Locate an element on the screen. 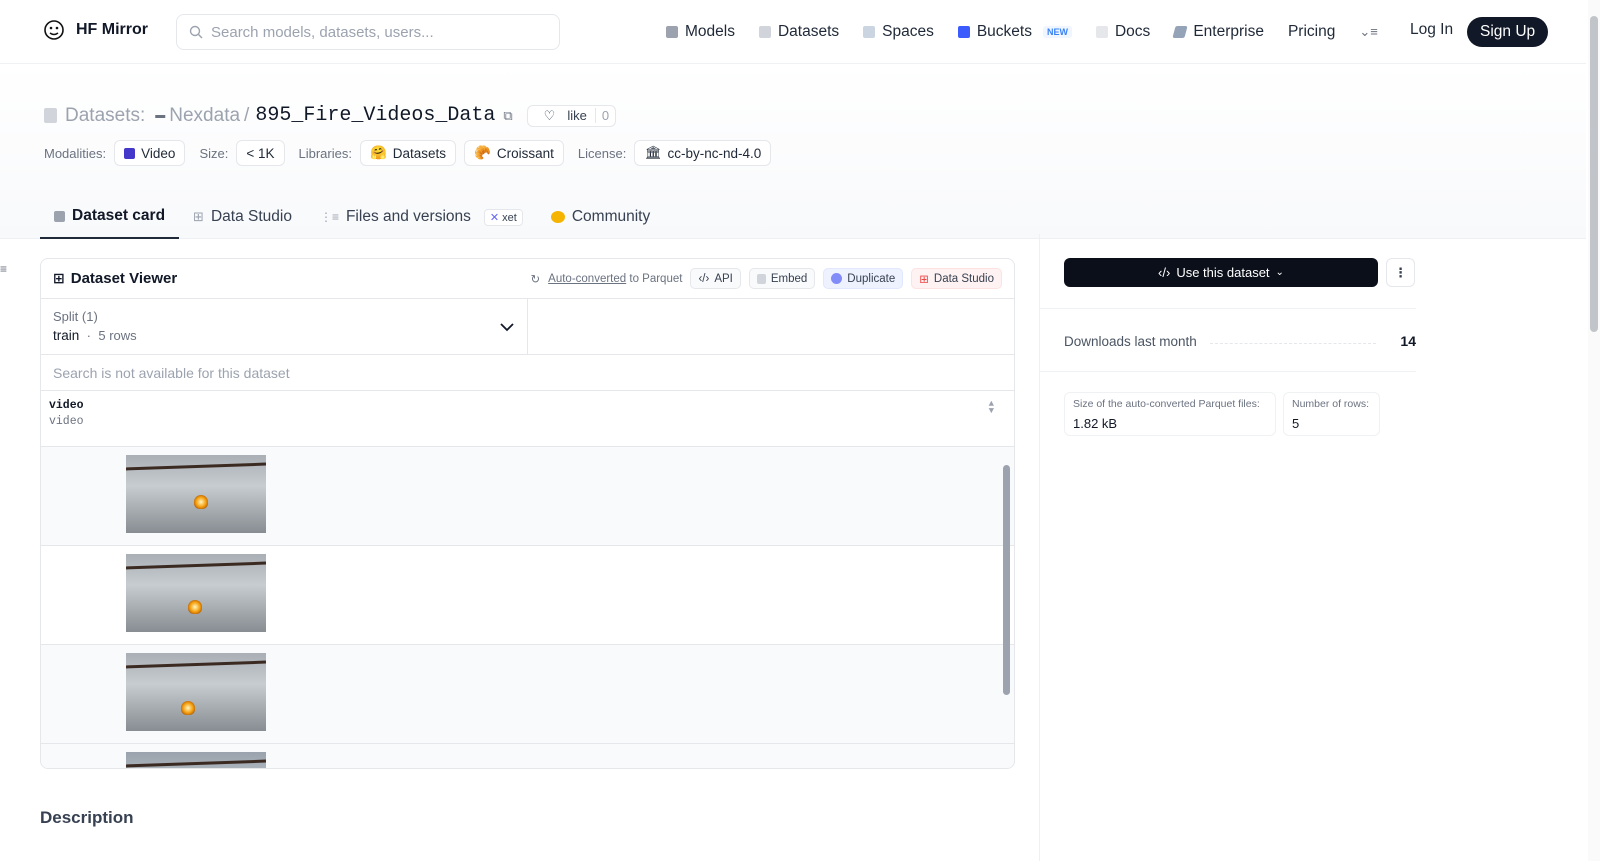  api-label: API is located at coordinates (723, 278).